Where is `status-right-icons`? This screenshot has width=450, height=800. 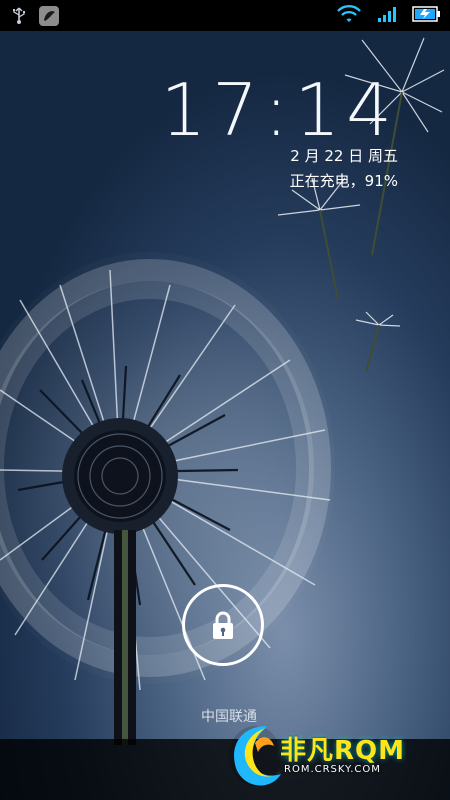 status-right-icons is located at coordinates (389, 14).